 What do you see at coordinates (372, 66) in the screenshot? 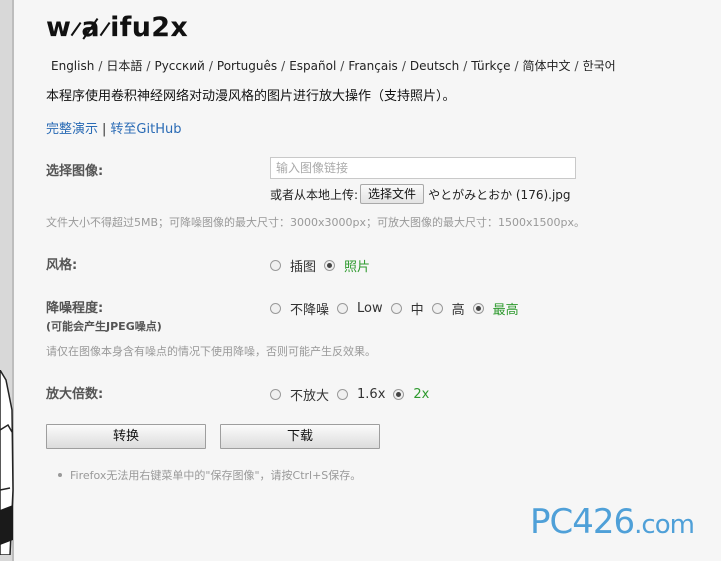
I see `lang-french: Français` at bounding box center [372, 66].